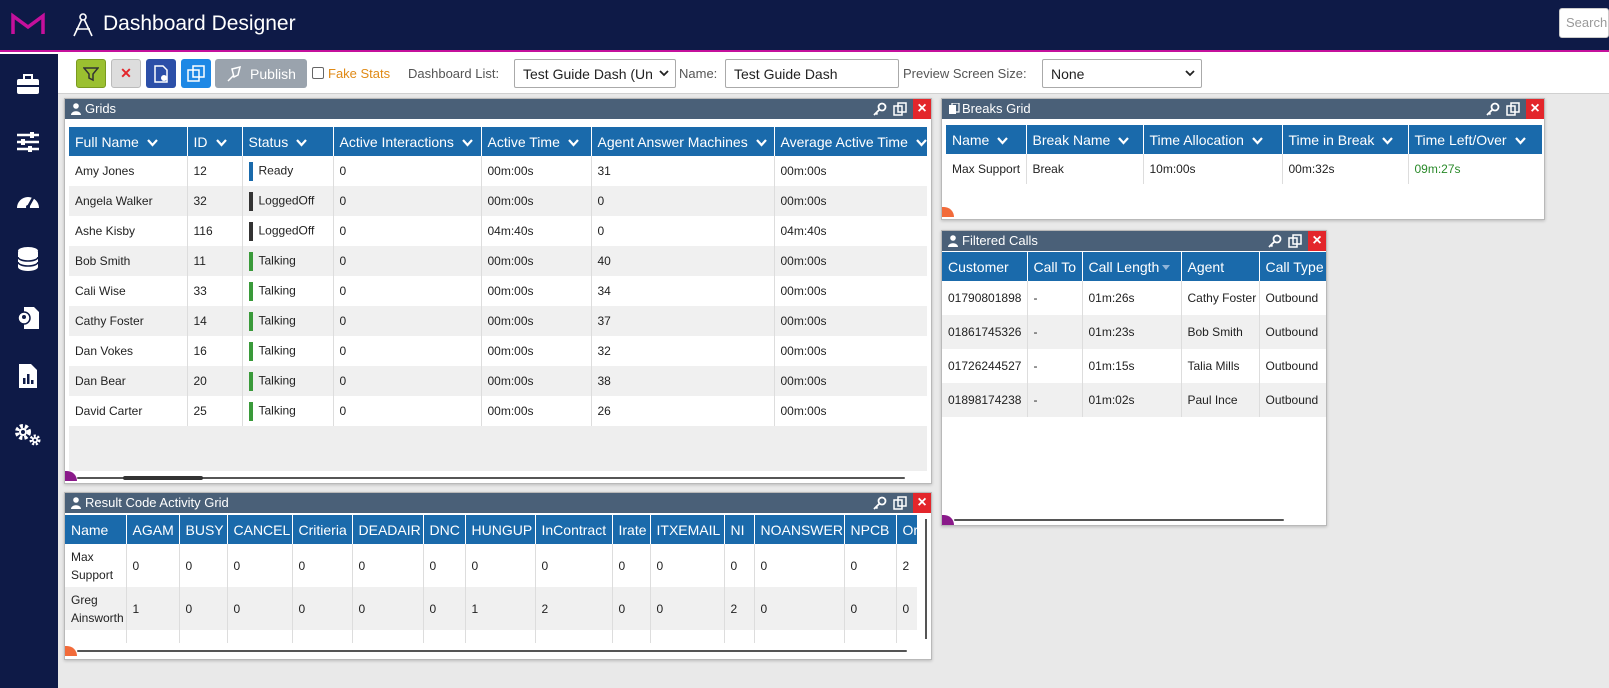 This screenshot has width=1609, height=688. What do you see at coordinates (128, 141) in the screenshot?
I see `column-header: Full Name` at bounding box center [128, 141].